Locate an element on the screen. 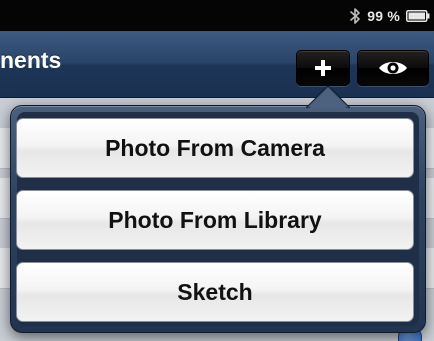  status-indicators: 99 % is located at coordinates (390, 16).